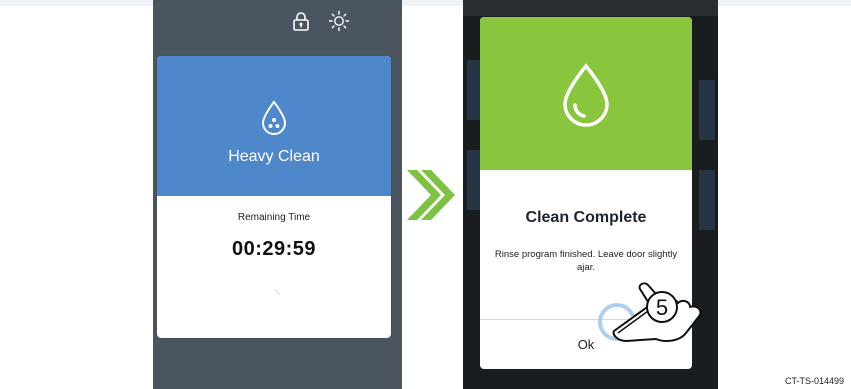 The height and width of the screenshot is (389, 851). What do you see at coordinates (590, 8) in the screenshot?
I see `background-status-bar` at bounding box center [590, 8].